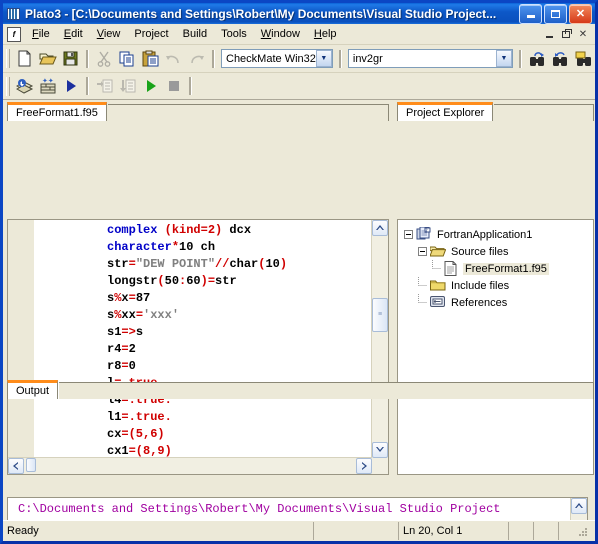  Describe the element at coordinates (280, 34) in the screenshot. I see `menu-item-window: Window` at that location.